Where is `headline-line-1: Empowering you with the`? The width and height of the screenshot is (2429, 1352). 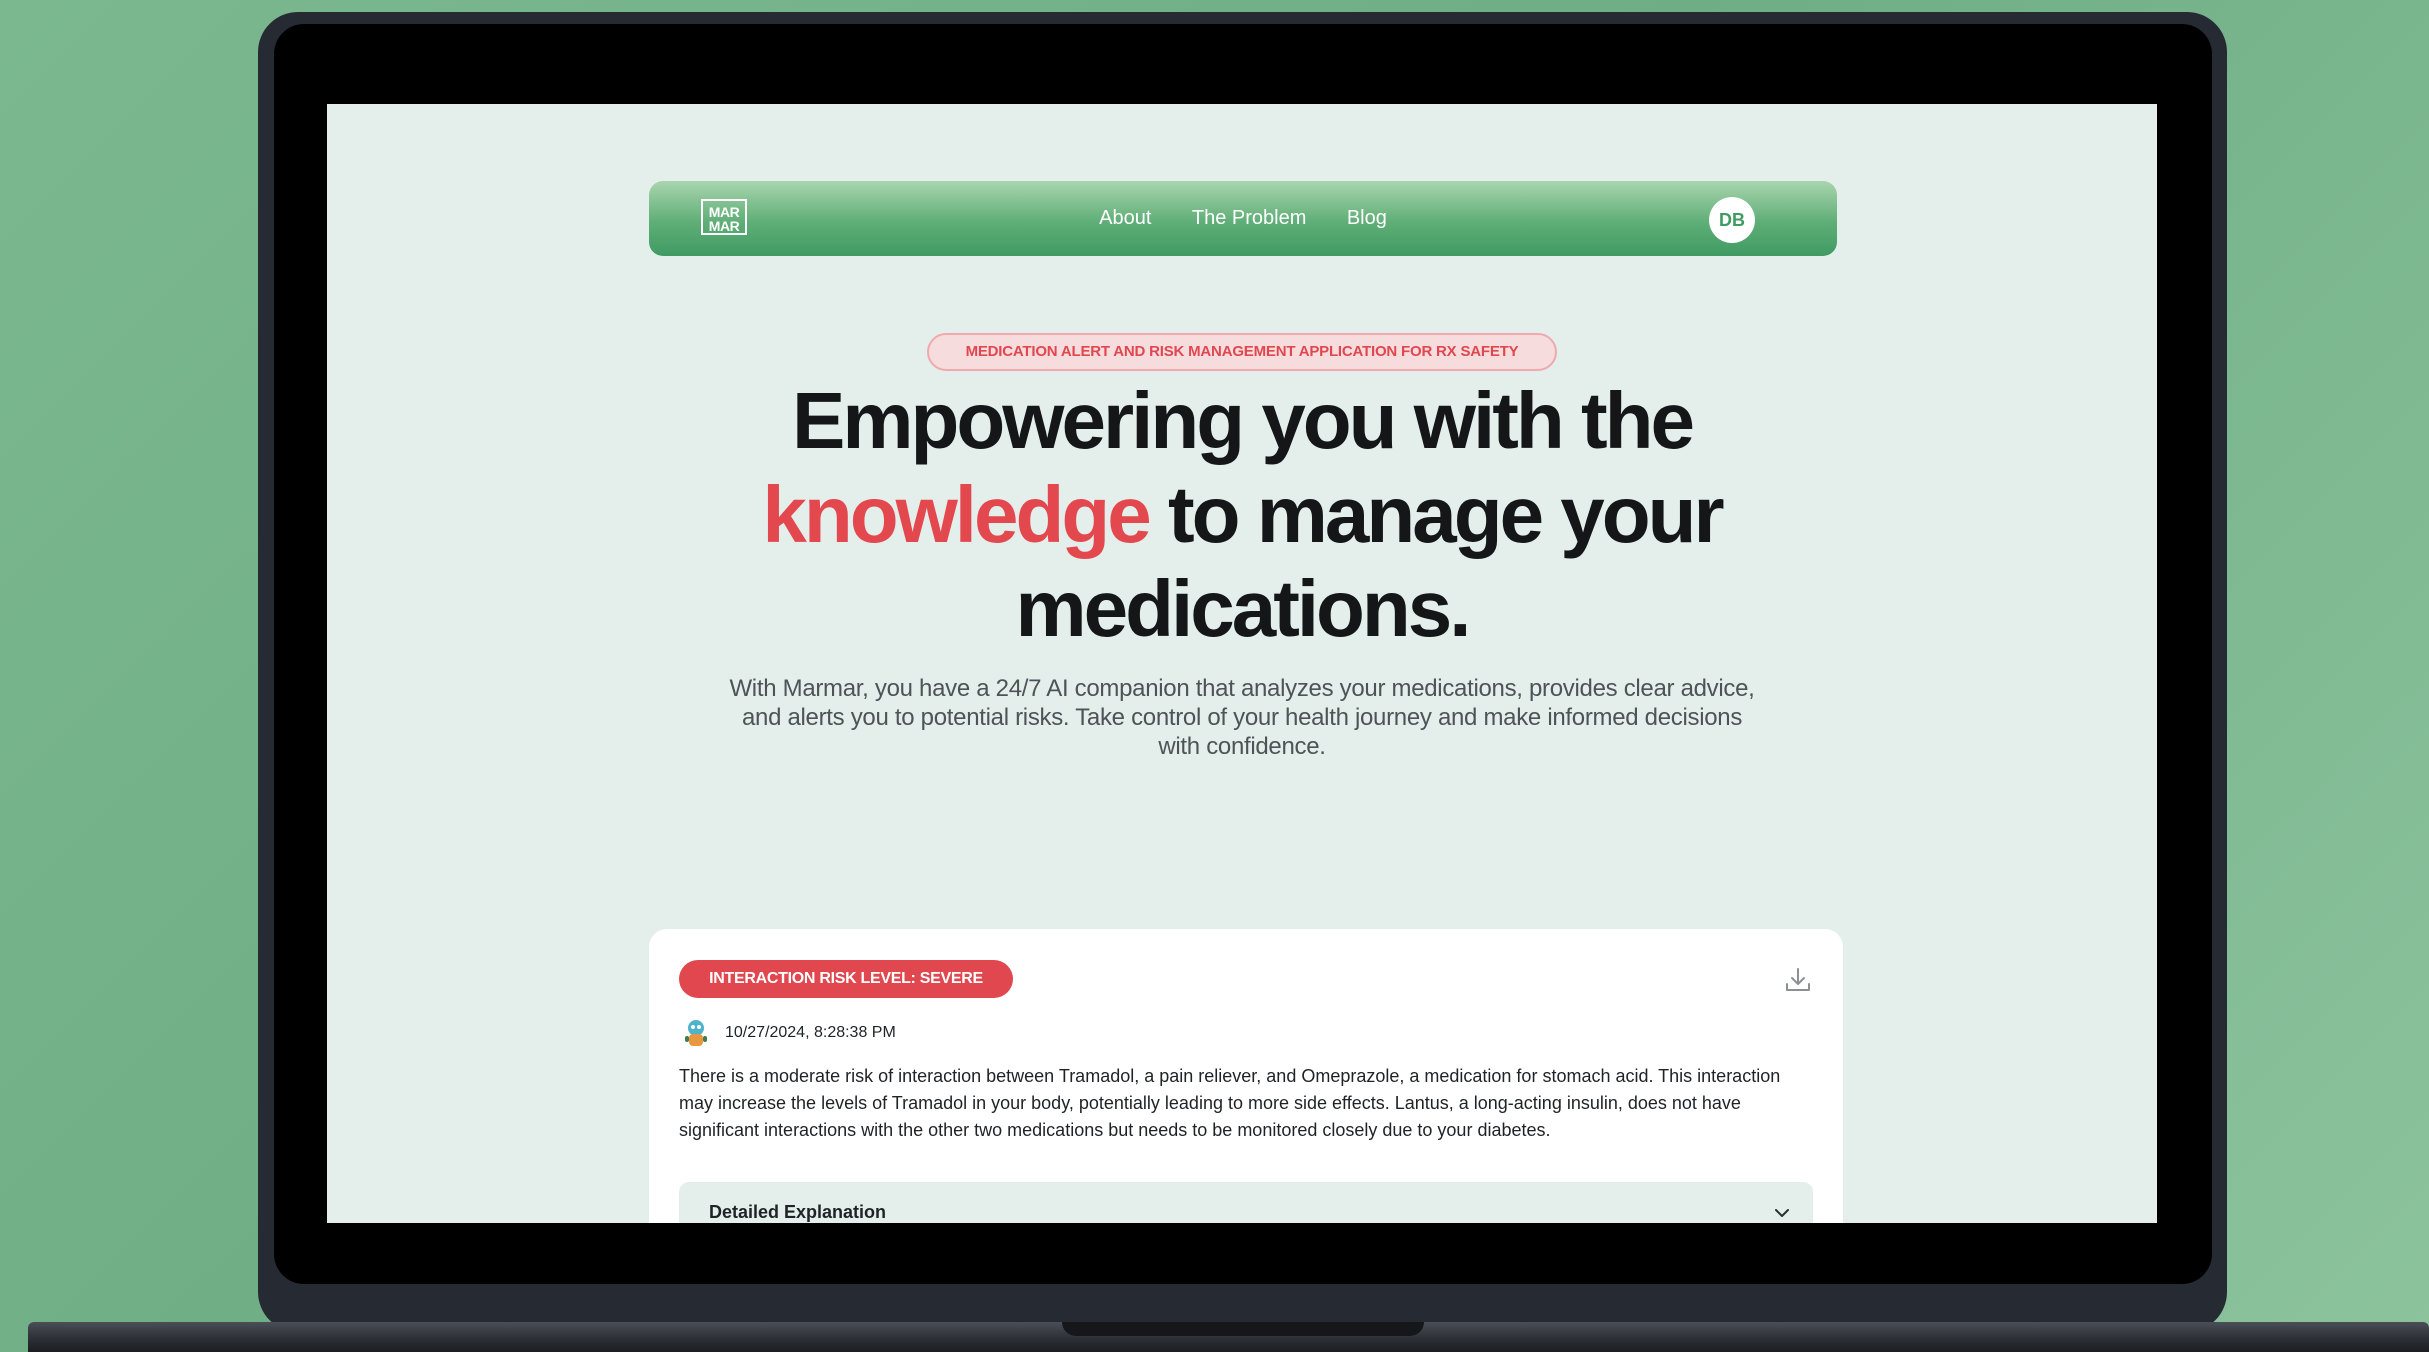 headline-line-1: Empowering you with the is located at coordinates (1243, 420).